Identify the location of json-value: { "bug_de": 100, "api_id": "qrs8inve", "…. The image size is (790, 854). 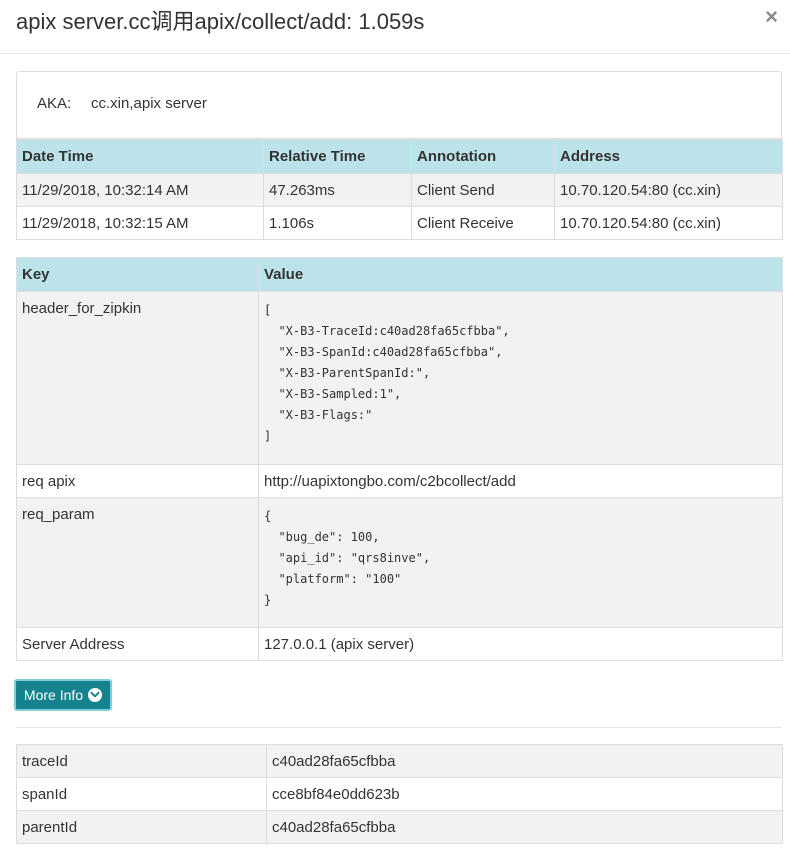
(347, 558).